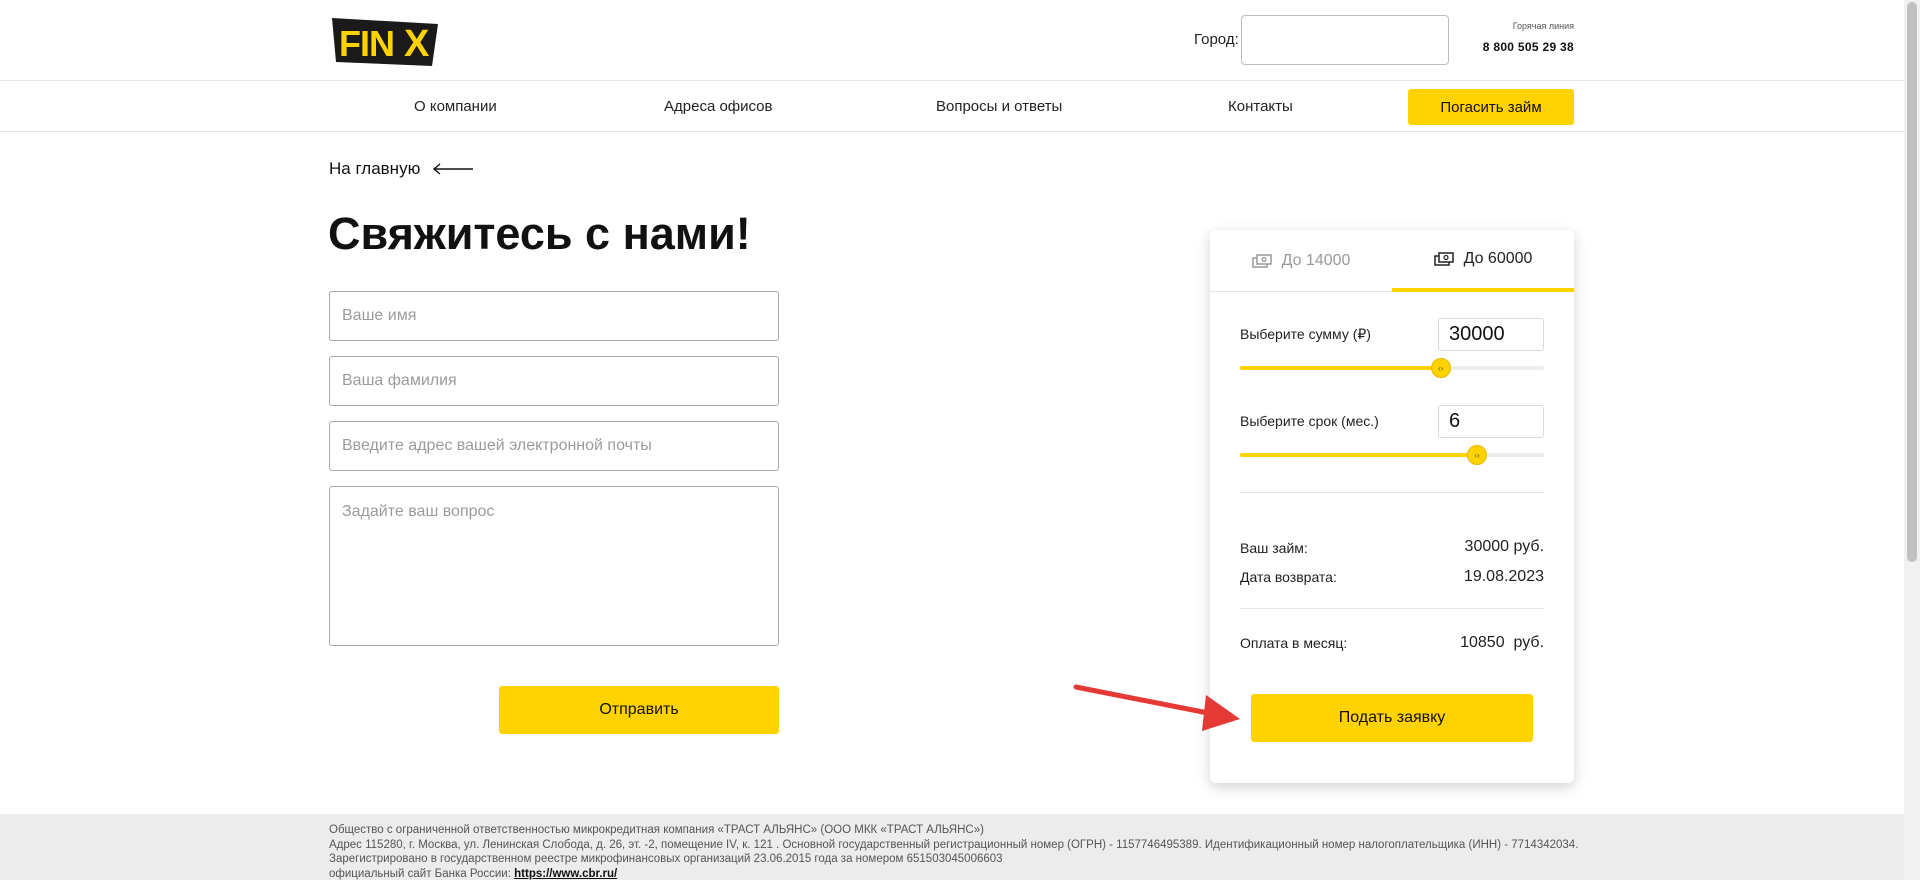 Image resolution: width=1920 pixels, height=880 pixels. Describe the element at coordinates (1288, 577) in the screenshot. I see `return-date-label: Дата возврата:` at that location.